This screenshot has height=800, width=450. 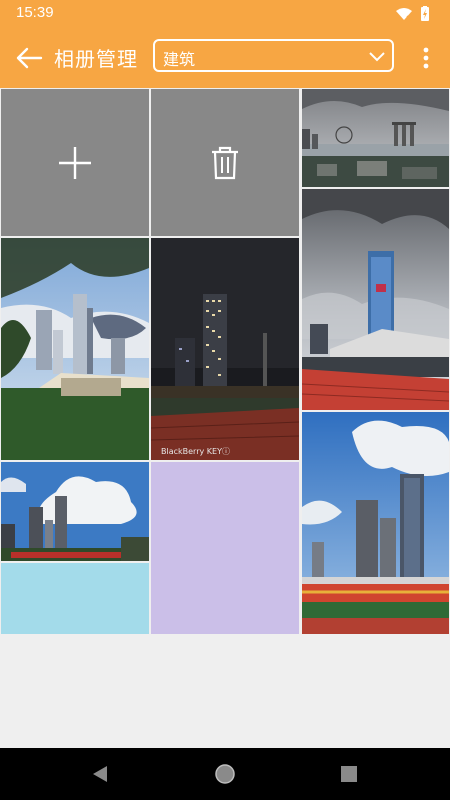 What do you see at coordinates (273, 55) in the screenshot?
I see `album-select-dropdown: 建筑` at bounding box center [273, 55].